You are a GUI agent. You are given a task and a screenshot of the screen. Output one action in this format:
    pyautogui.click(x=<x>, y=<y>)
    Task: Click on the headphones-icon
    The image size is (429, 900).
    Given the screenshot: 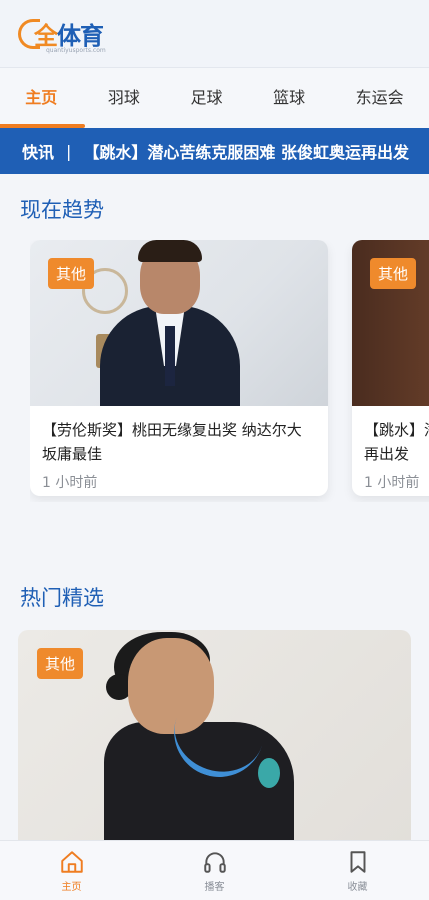 What is the action you would take?
    pyautogui.click(x=214, y=862)
    